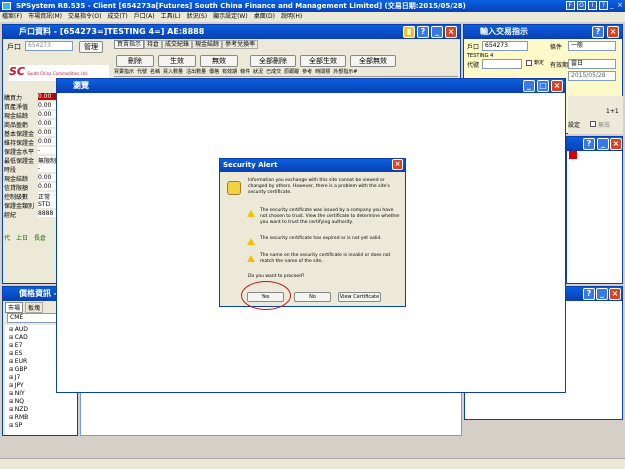  I want to click on tab-fx: 參考兌換率, so click(240, 44).